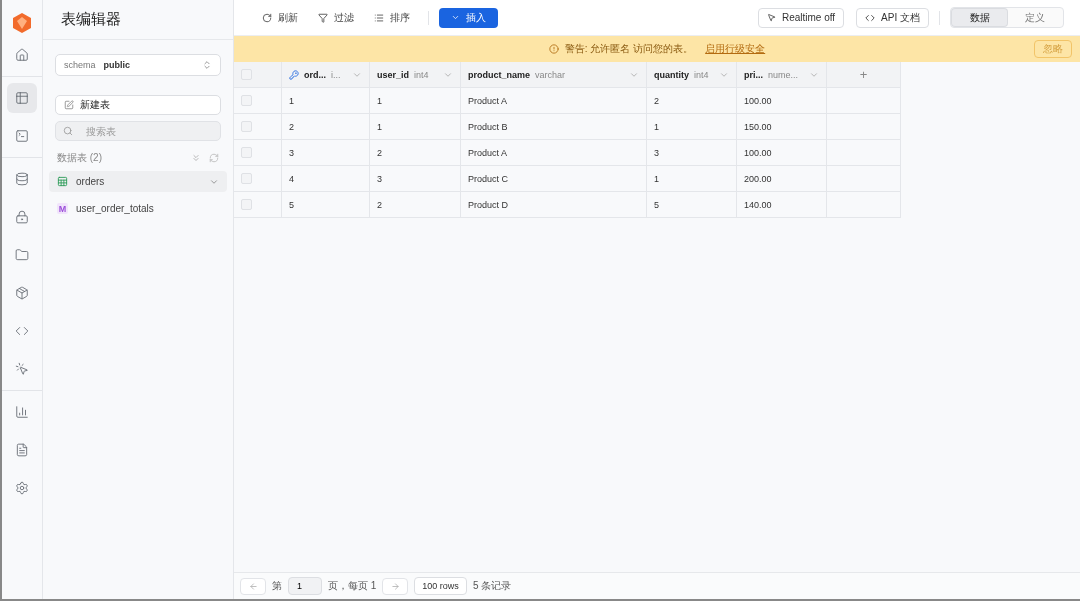 Image resolution: width=1080 pixels, height=601 pixels. I want to click on column-header: product_name varchar, so click(554, 75).